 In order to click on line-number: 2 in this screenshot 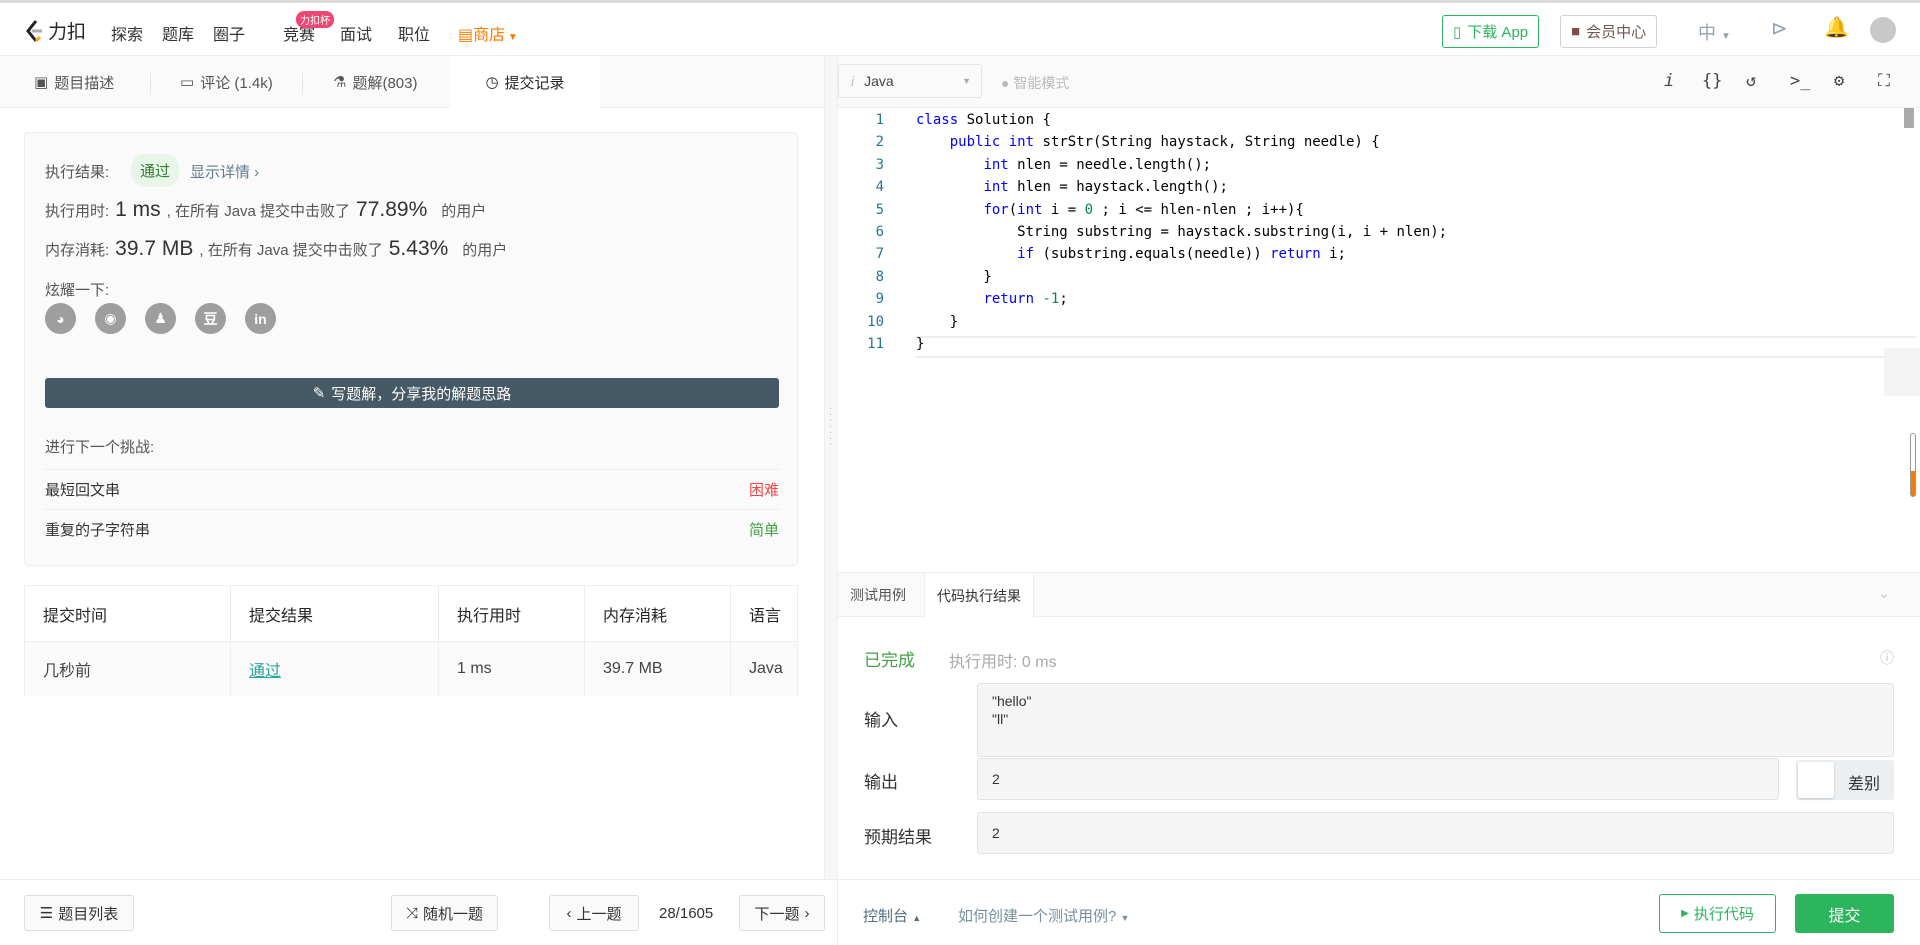, I will do `click(879, 142)`.